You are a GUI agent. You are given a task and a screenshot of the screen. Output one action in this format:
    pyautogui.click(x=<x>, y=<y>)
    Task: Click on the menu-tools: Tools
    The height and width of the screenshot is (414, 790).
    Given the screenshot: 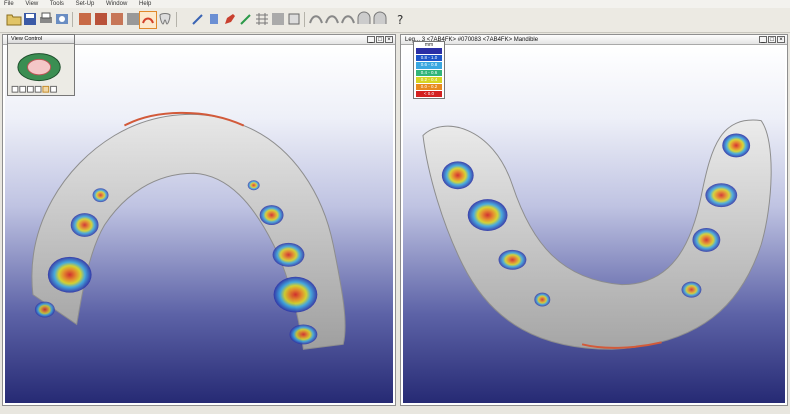 What is the action you would take?
    pyautogui.click(x=57, y=4)
    